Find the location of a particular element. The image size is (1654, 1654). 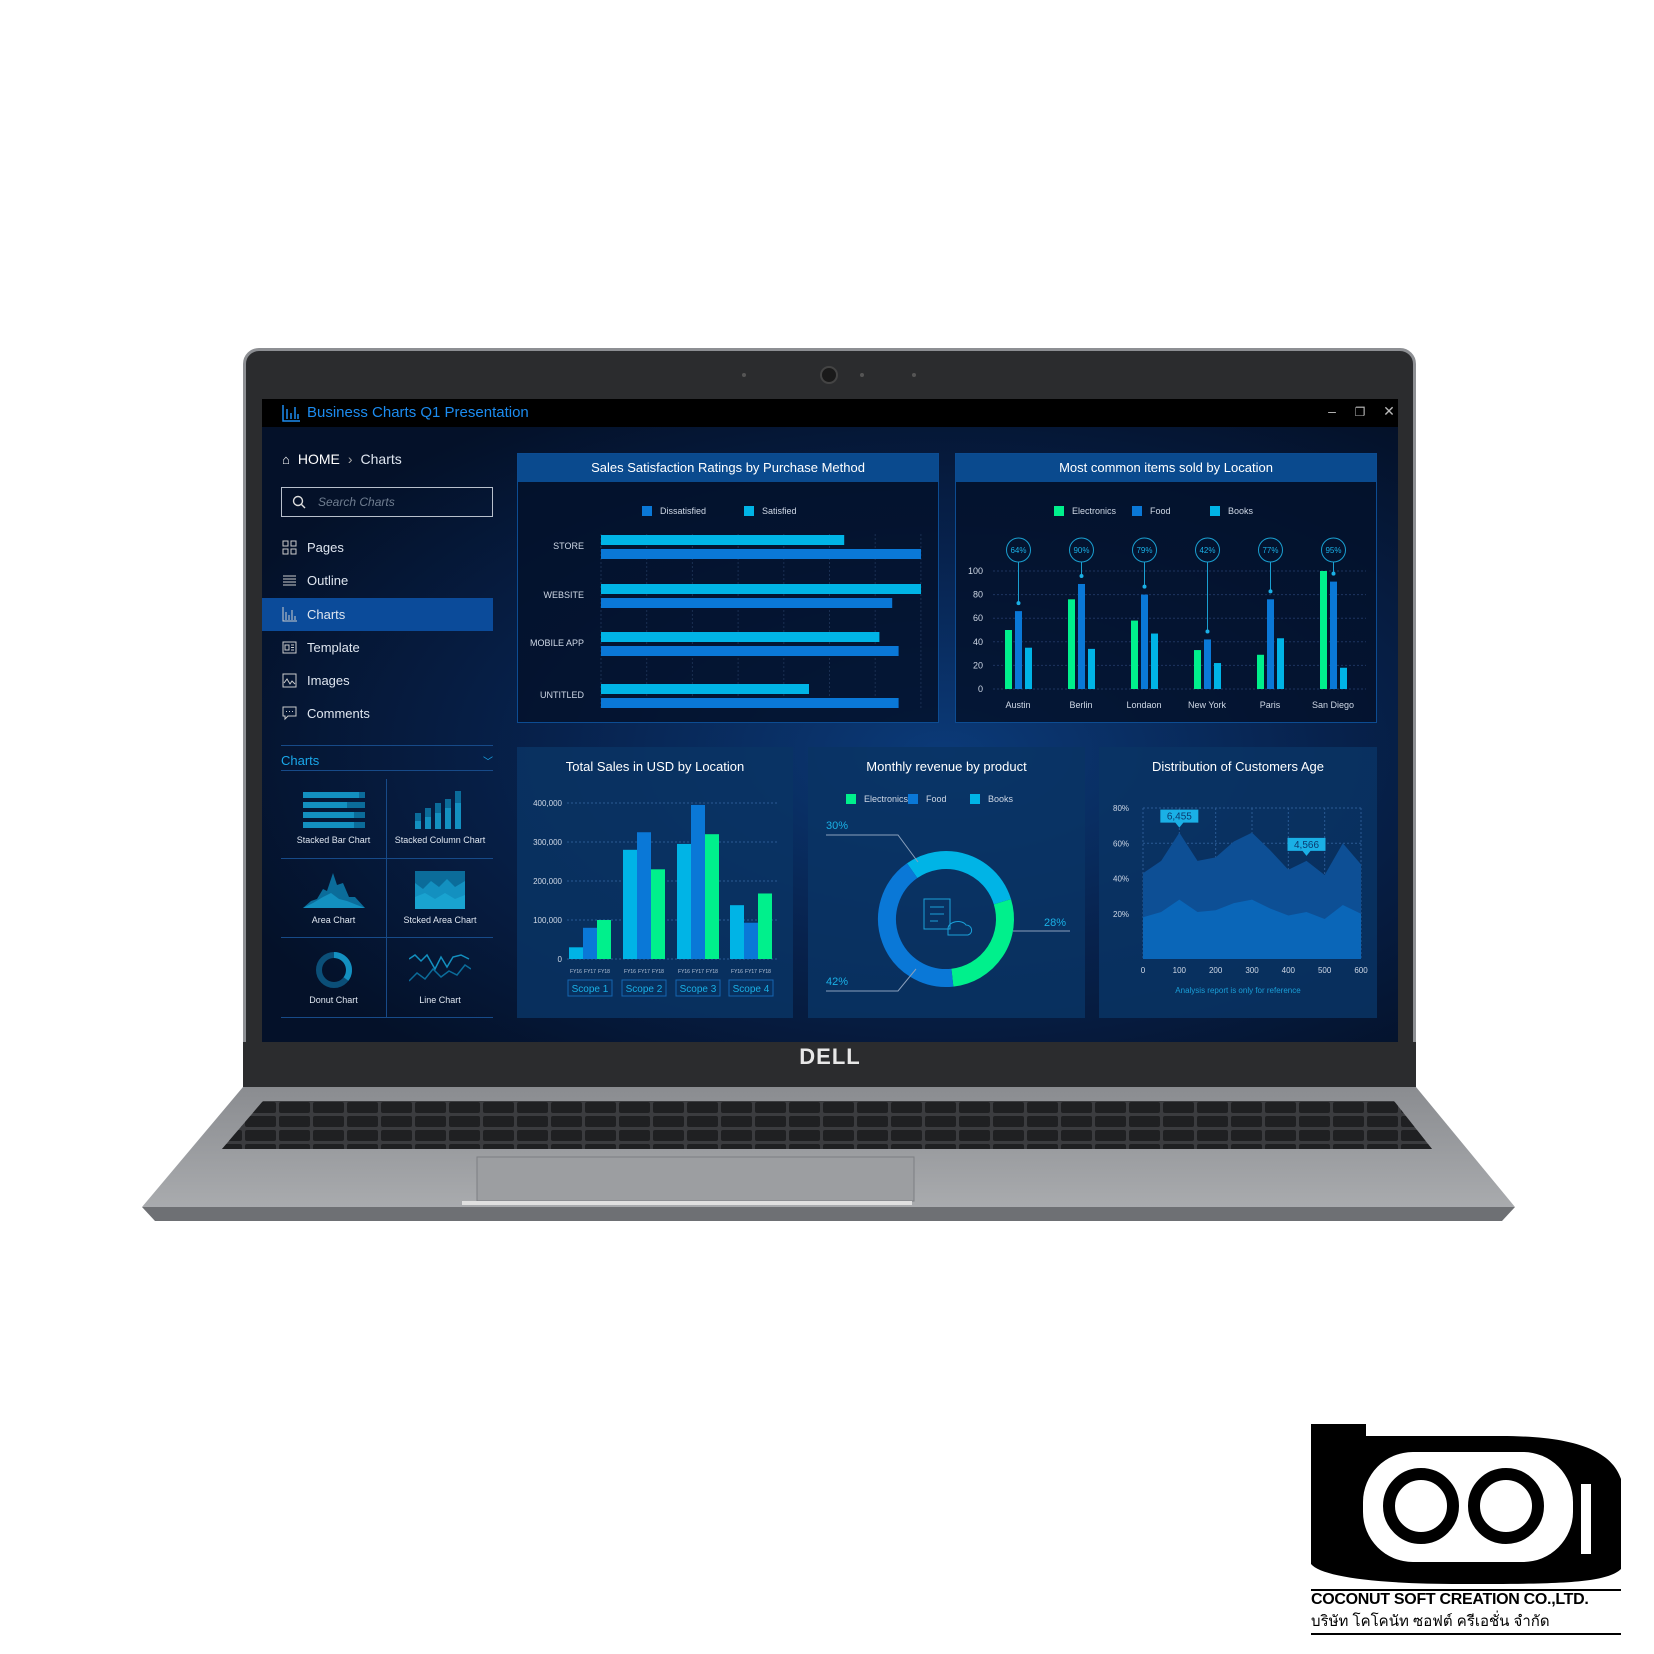

search-input is located at coordinates (398, 502).